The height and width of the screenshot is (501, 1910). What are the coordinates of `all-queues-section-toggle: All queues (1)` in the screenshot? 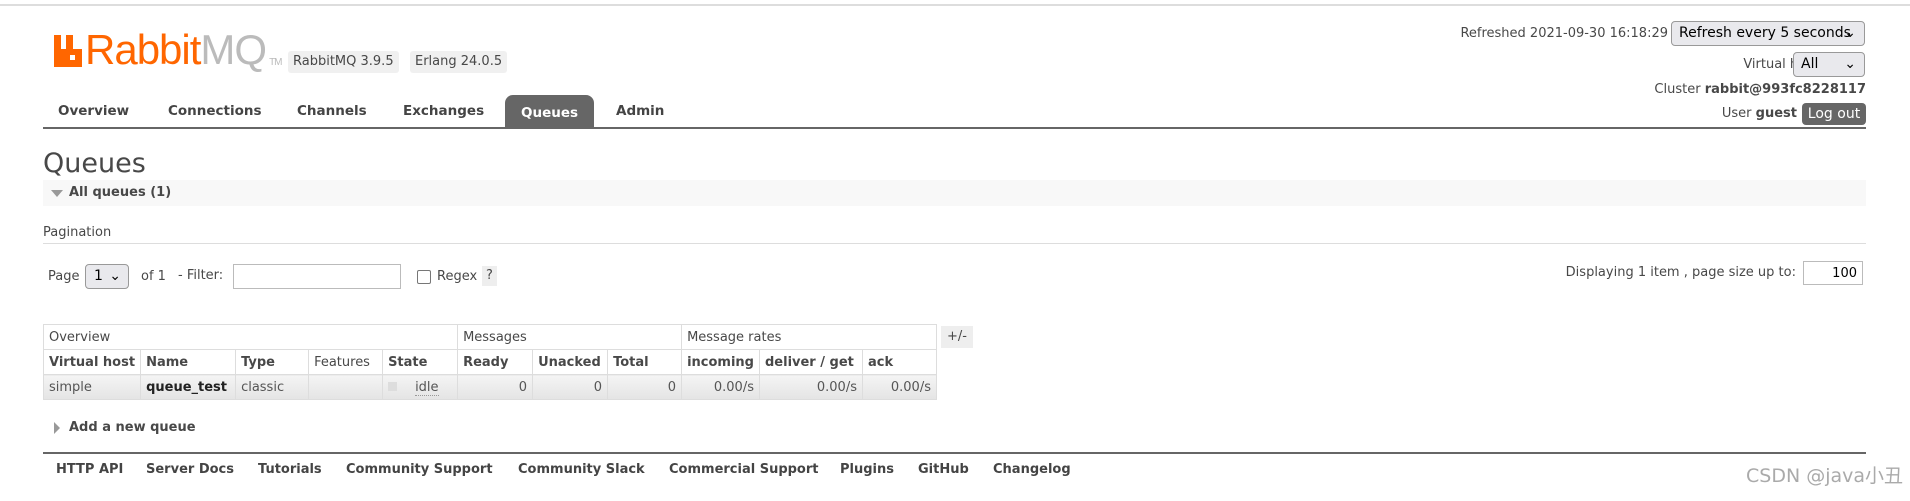 It's located at (954, 193).